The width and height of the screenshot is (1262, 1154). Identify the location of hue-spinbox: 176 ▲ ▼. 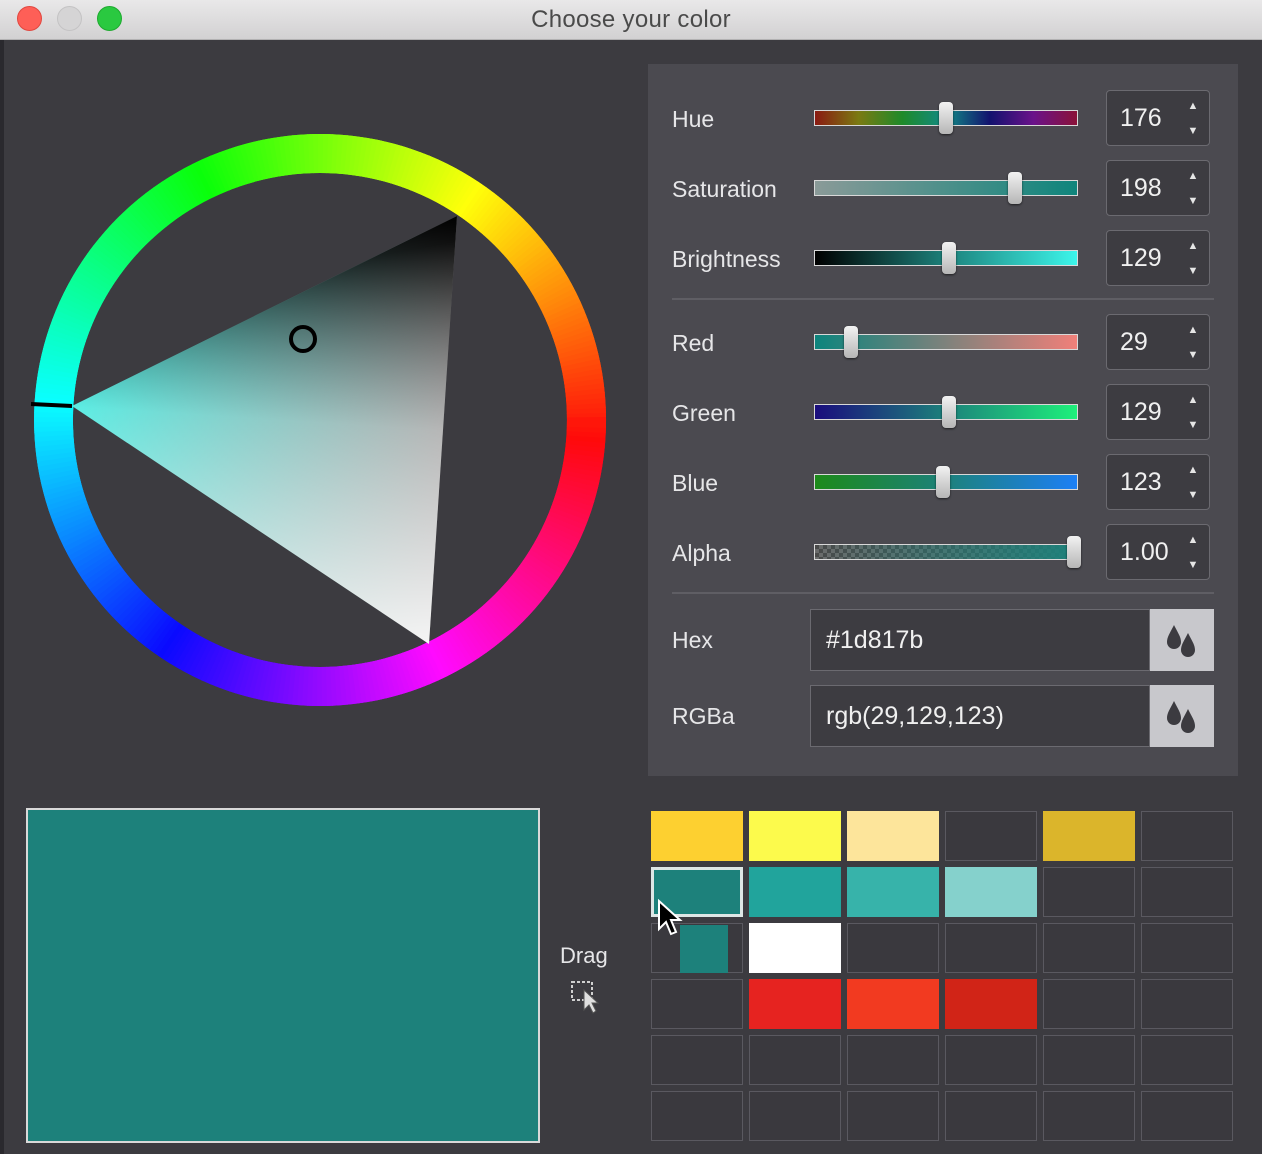
(1158, 118).